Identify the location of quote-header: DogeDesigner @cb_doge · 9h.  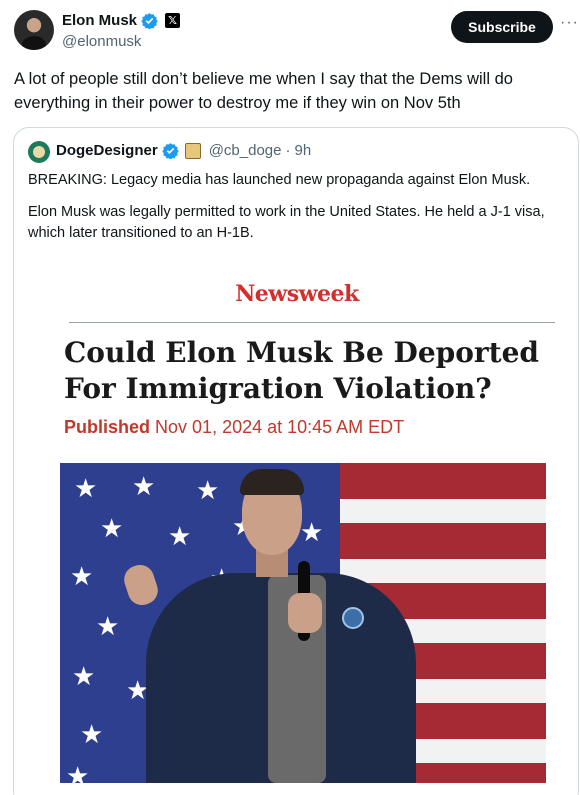
(183, 150).